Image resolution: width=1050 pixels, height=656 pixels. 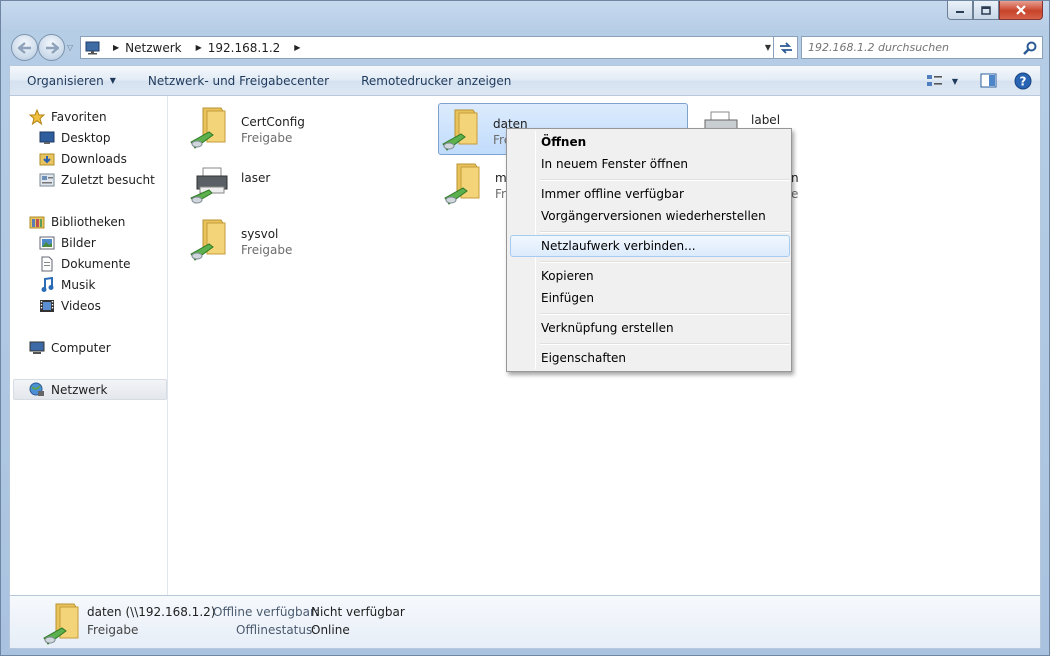 I want to click on libraries-icon, so click(x=37, y=222).